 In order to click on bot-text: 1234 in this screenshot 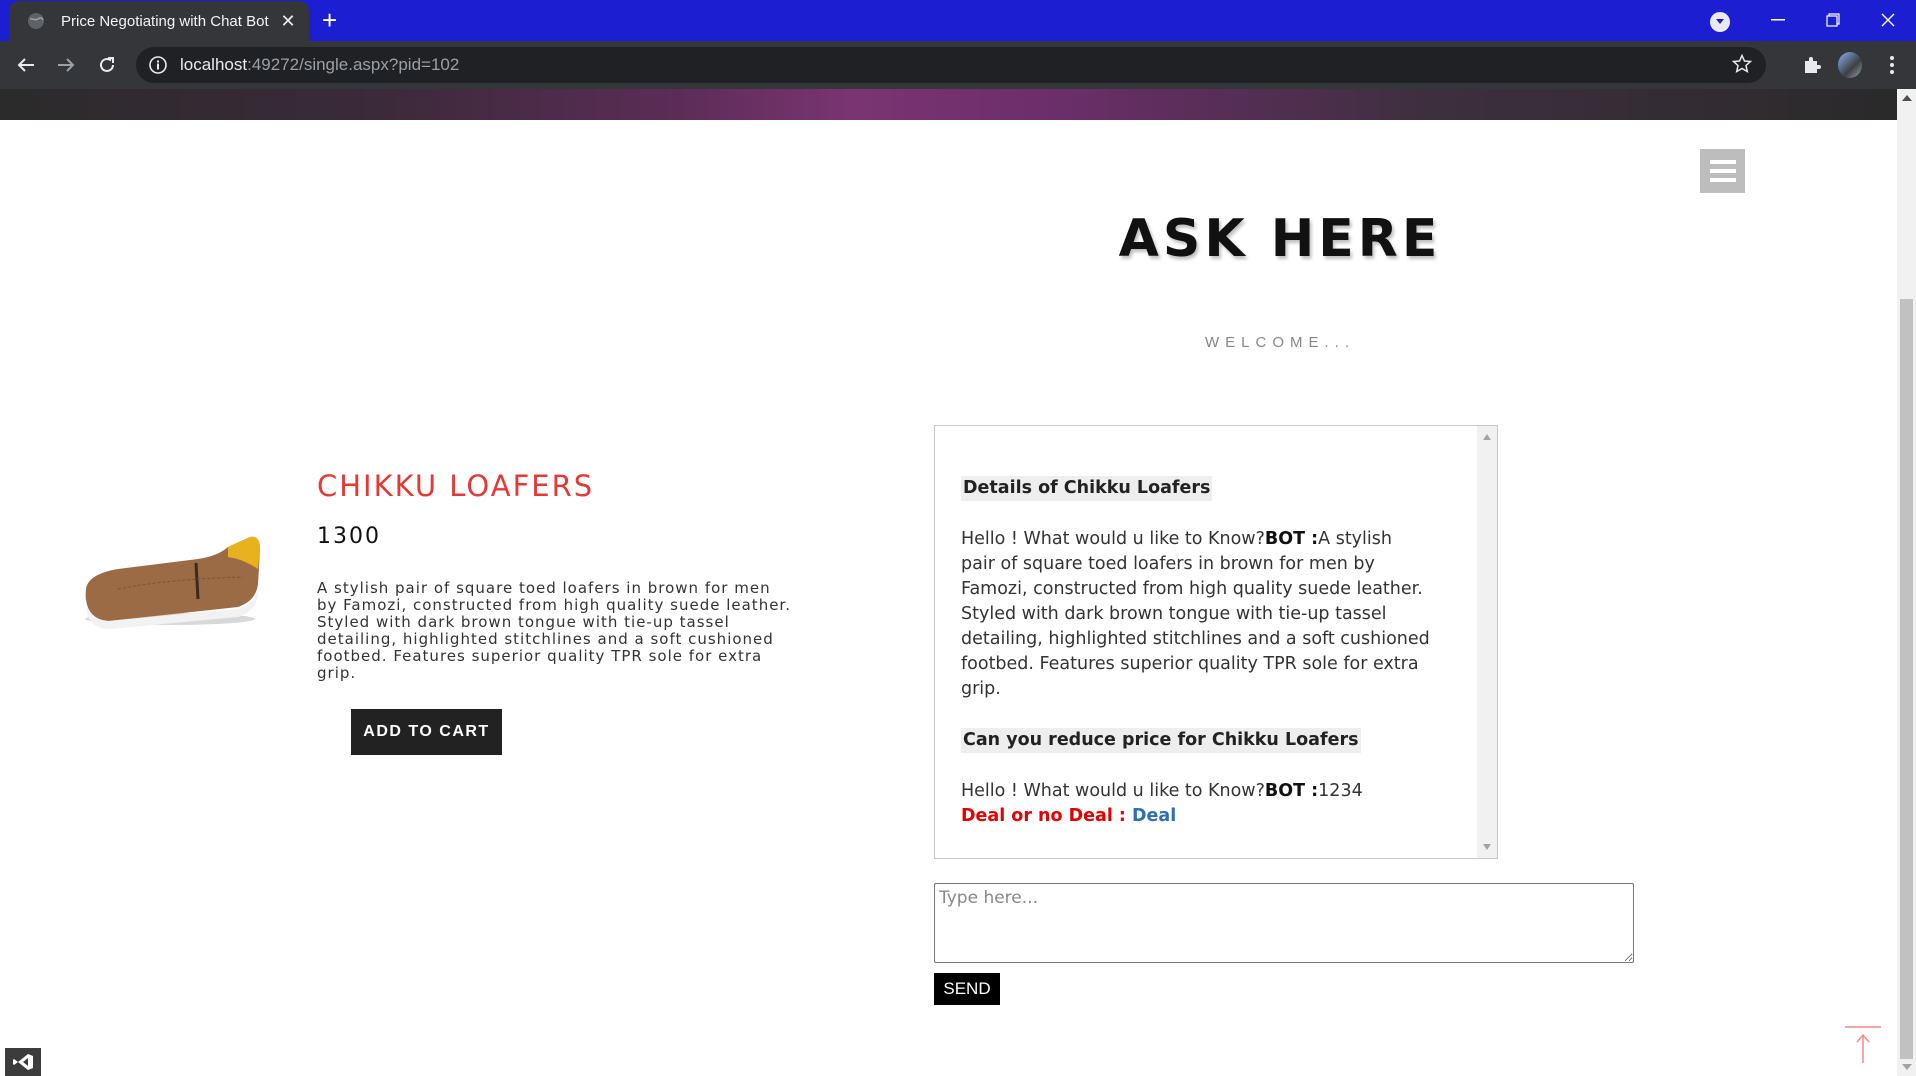, I will do `click(1340, 791)`.